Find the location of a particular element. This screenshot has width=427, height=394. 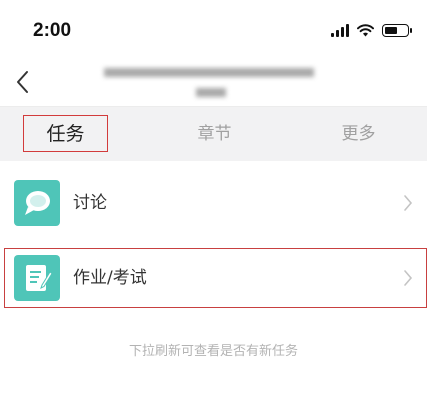

signal-icon is located at coordinates (340, 30).